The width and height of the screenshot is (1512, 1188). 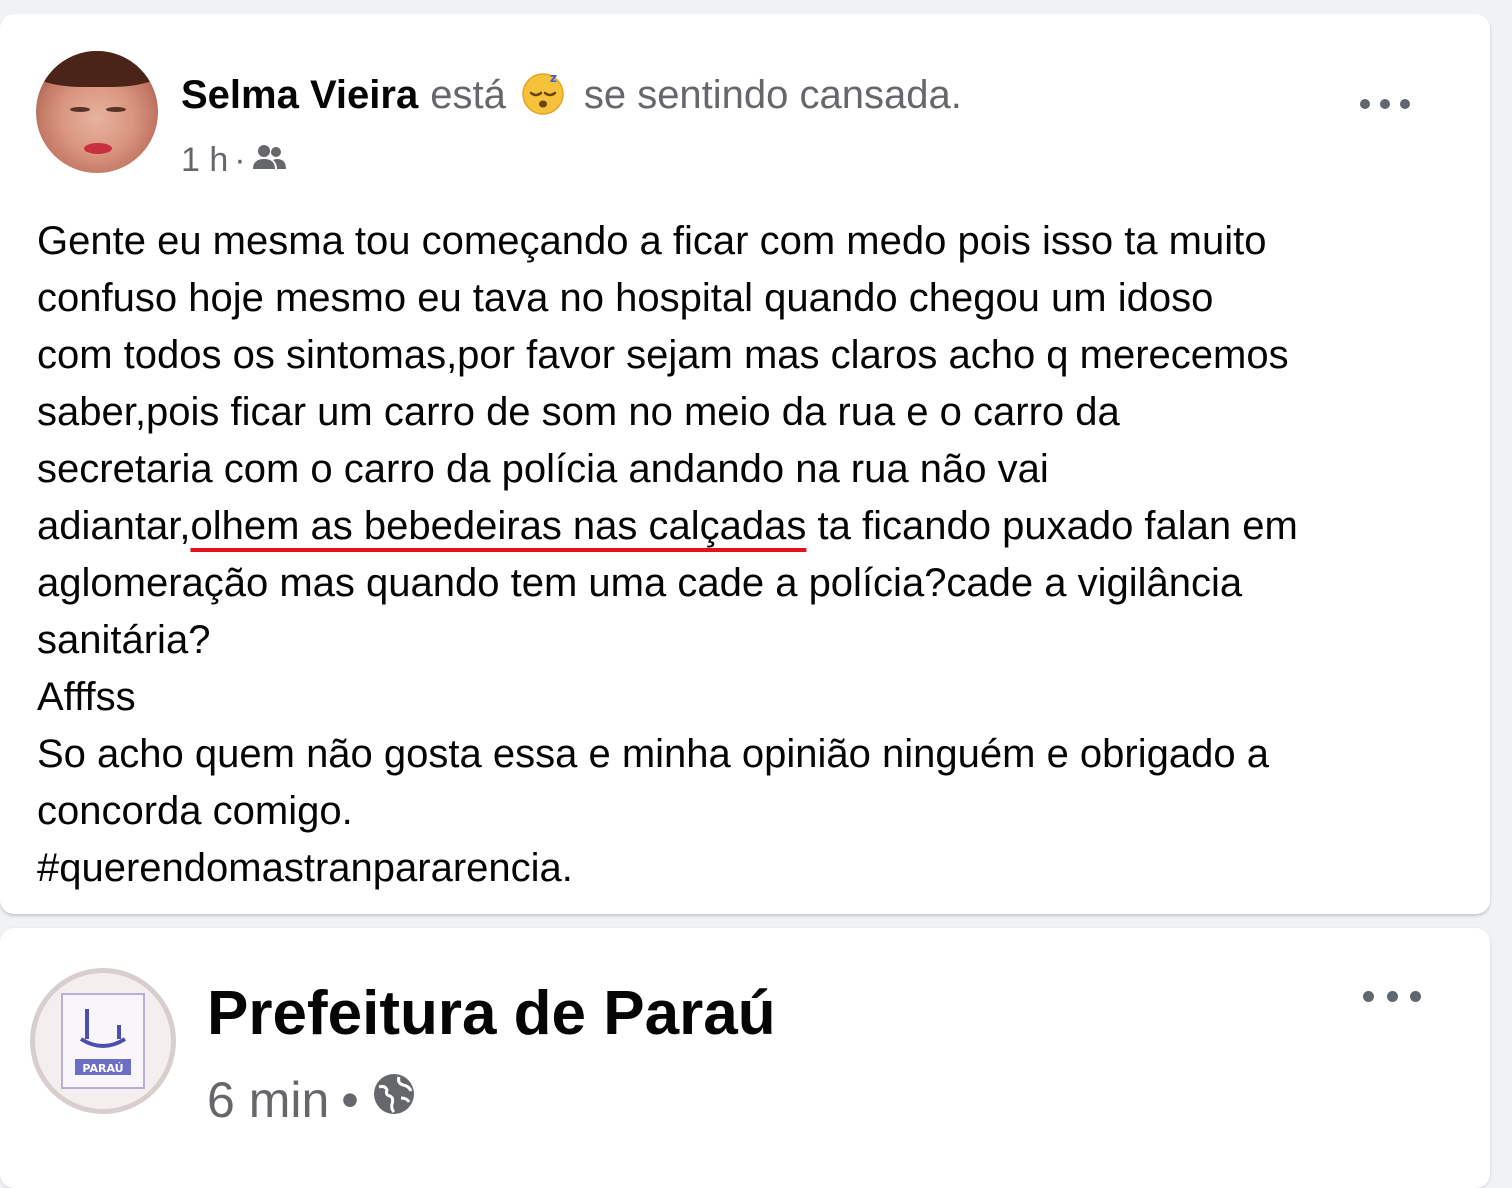 What do you see at coordinates (757, 868) in the screenshot?
I see `hashtag-link: #querendomastranpararencia.` at bounding box center [757, 868].